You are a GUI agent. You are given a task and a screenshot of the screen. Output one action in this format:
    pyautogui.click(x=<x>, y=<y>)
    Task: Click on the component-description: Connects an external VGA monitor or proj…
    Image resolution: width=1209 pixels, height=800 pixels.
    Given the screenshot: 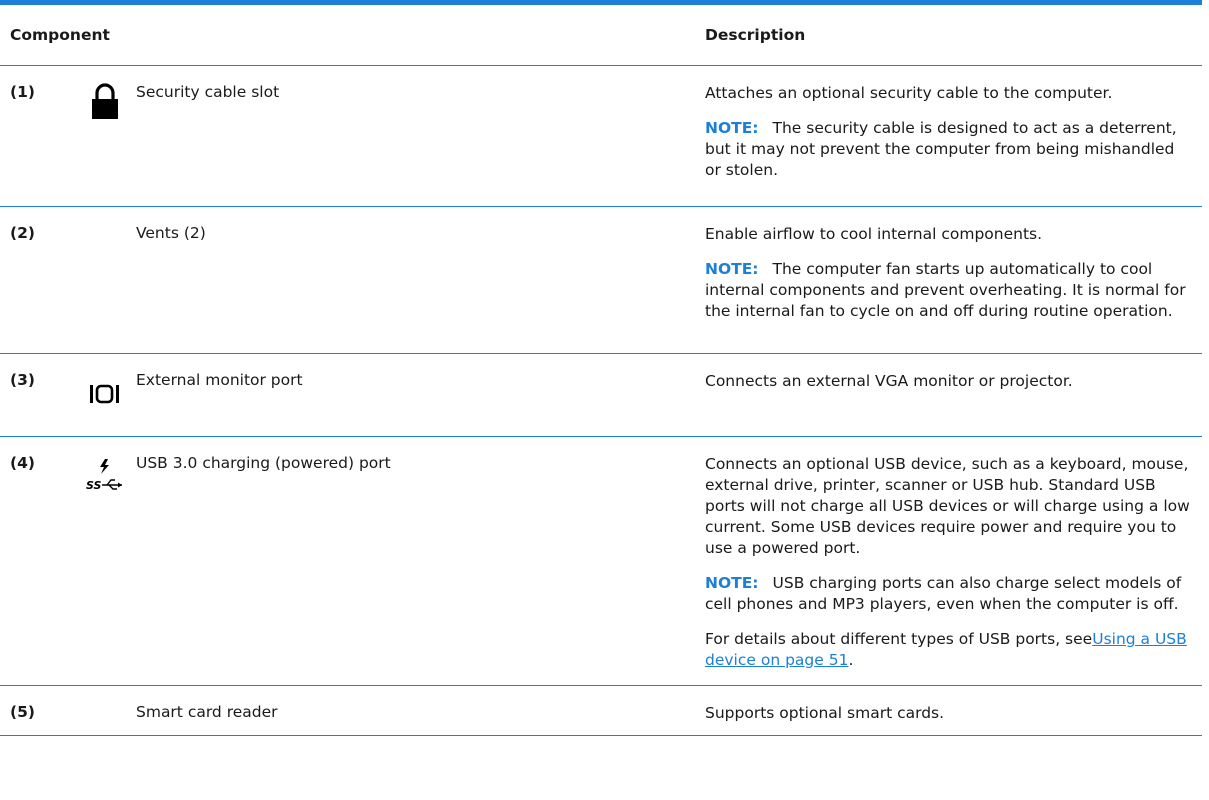 What is the action you would take?
    pyautogui.click(x=953, y=395)
    